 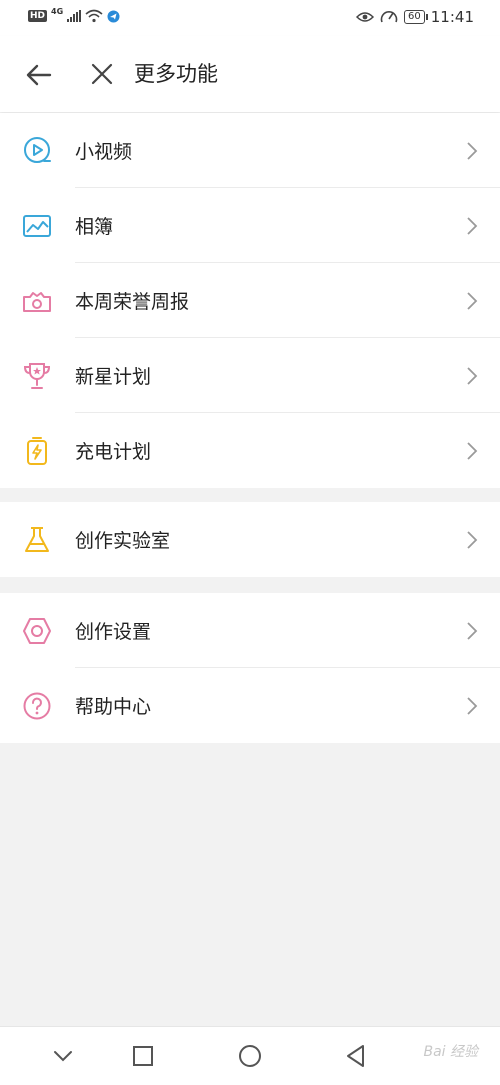 I want to click on network-type: 4G, so click(x=57, y=11).